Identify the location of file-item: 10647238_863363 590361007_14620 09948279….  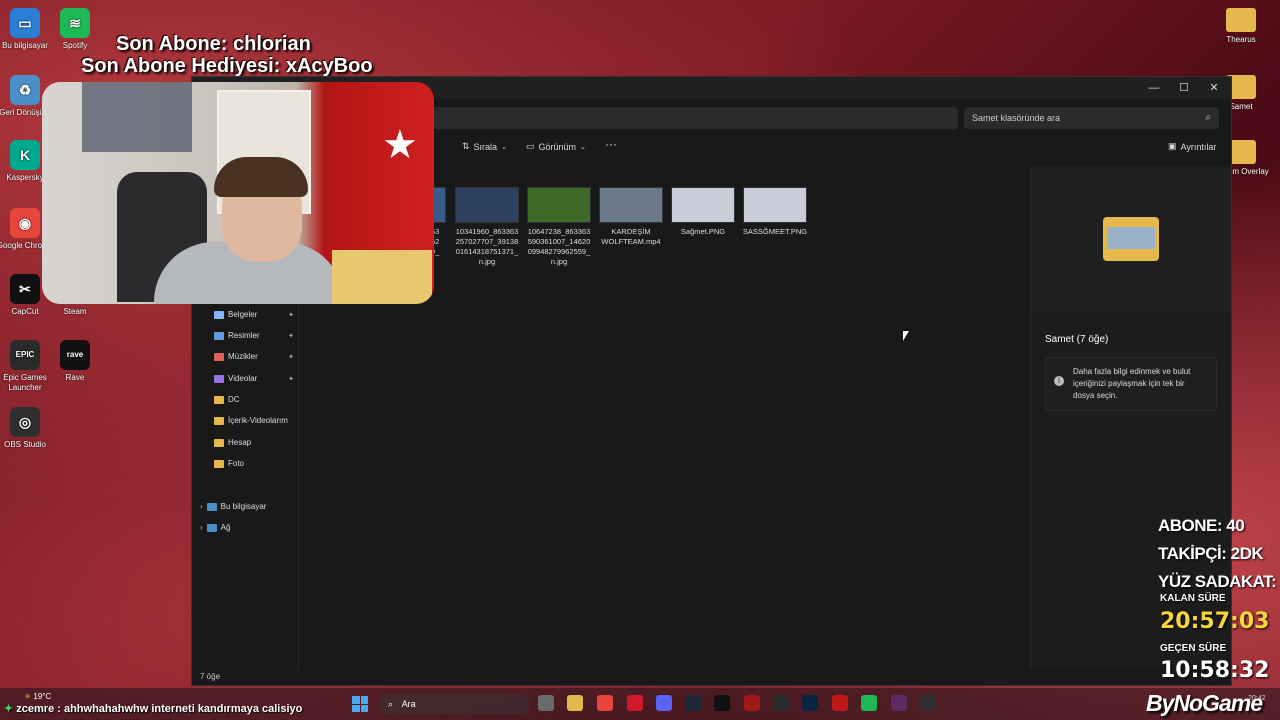
(559, 227).